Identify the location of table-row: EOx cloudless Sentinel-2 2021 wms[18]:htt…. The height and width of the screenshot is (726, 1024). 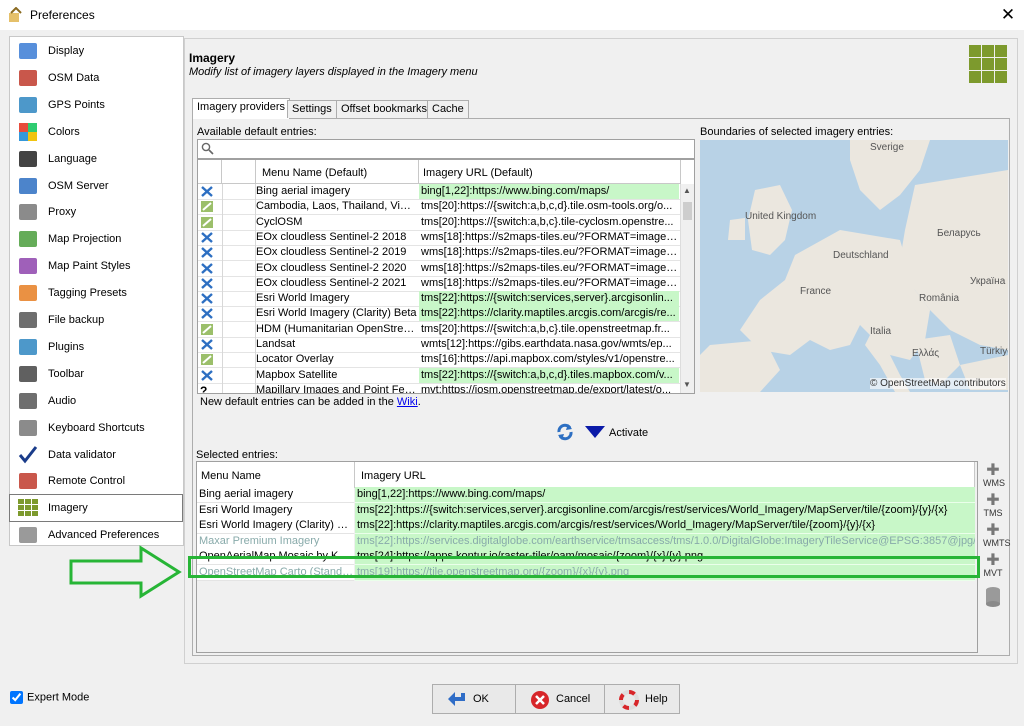
(439, 284).